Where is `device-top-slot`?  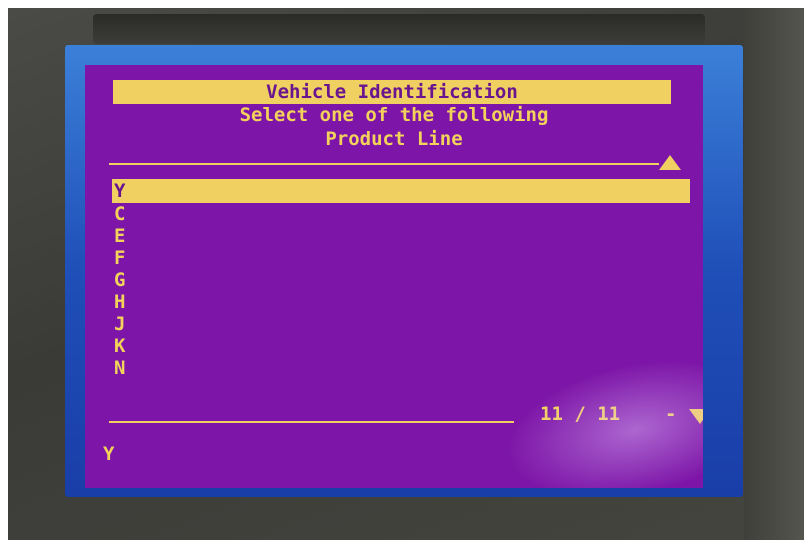 device-top-slot is located at coordinates (399, 29).